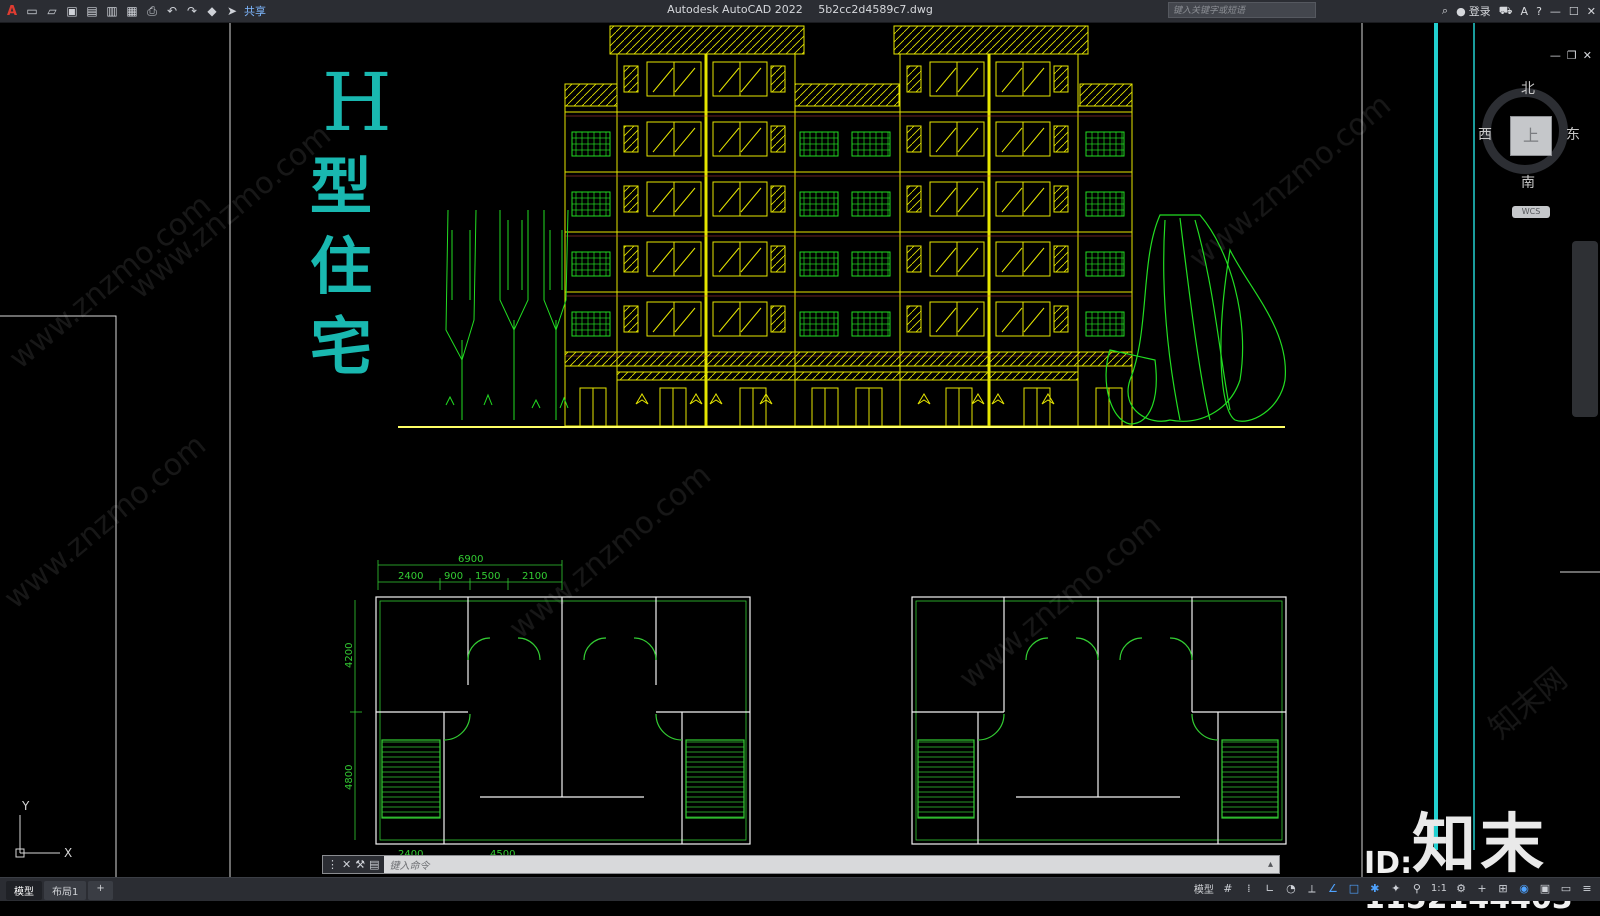 The image size is (1600, 916). Describe the element at coordinates (132, 11) in the screenshot. I see `save-web-icon: ▦` at that location.